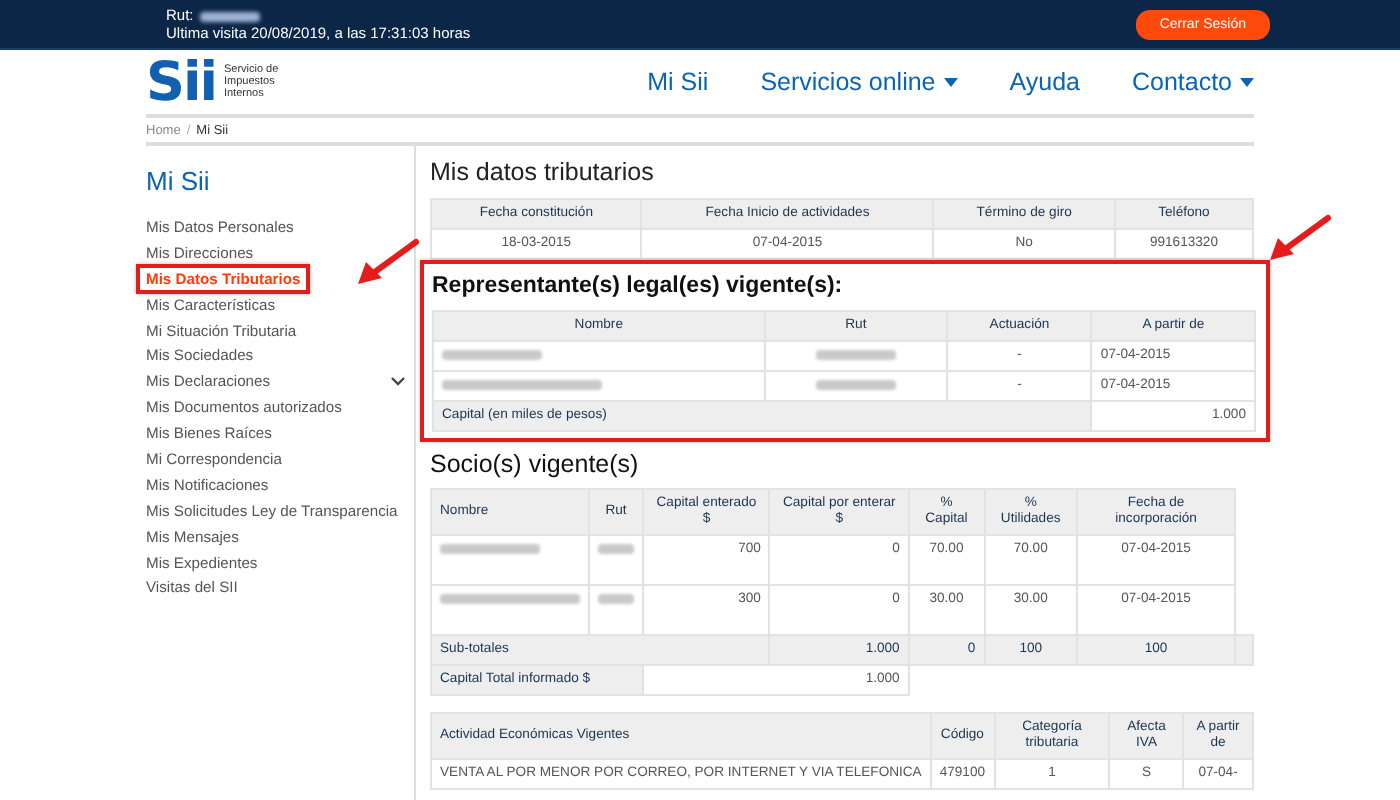 The height and width of the screenshot is (800, 1400). I want to click on chevron-down-icon, so click(398, 381).